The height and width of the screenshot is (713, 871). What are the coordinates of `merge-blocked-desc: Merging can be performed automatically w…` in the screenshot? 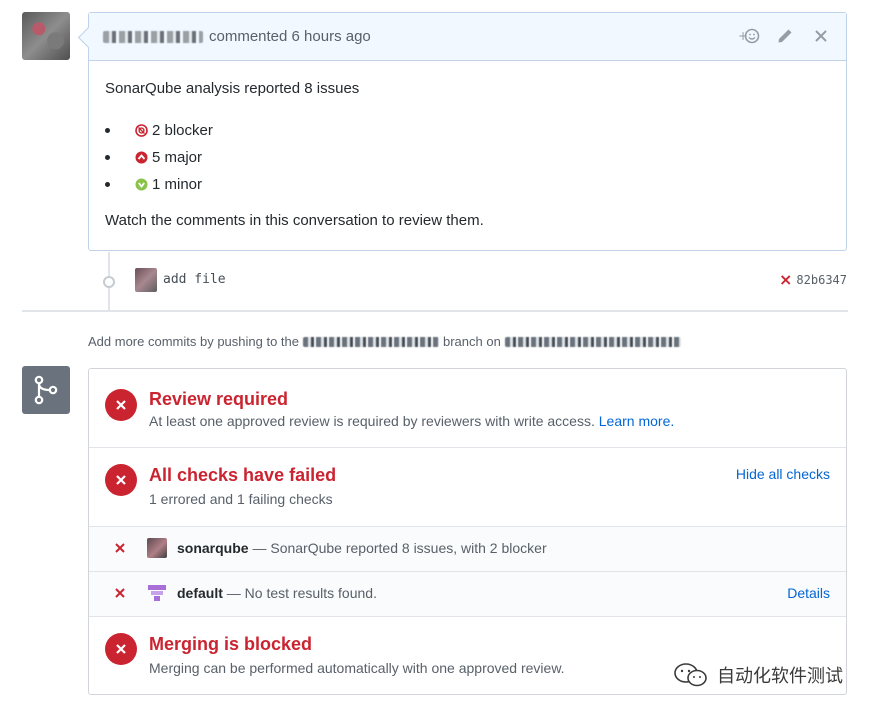 It's located at (357, 668).